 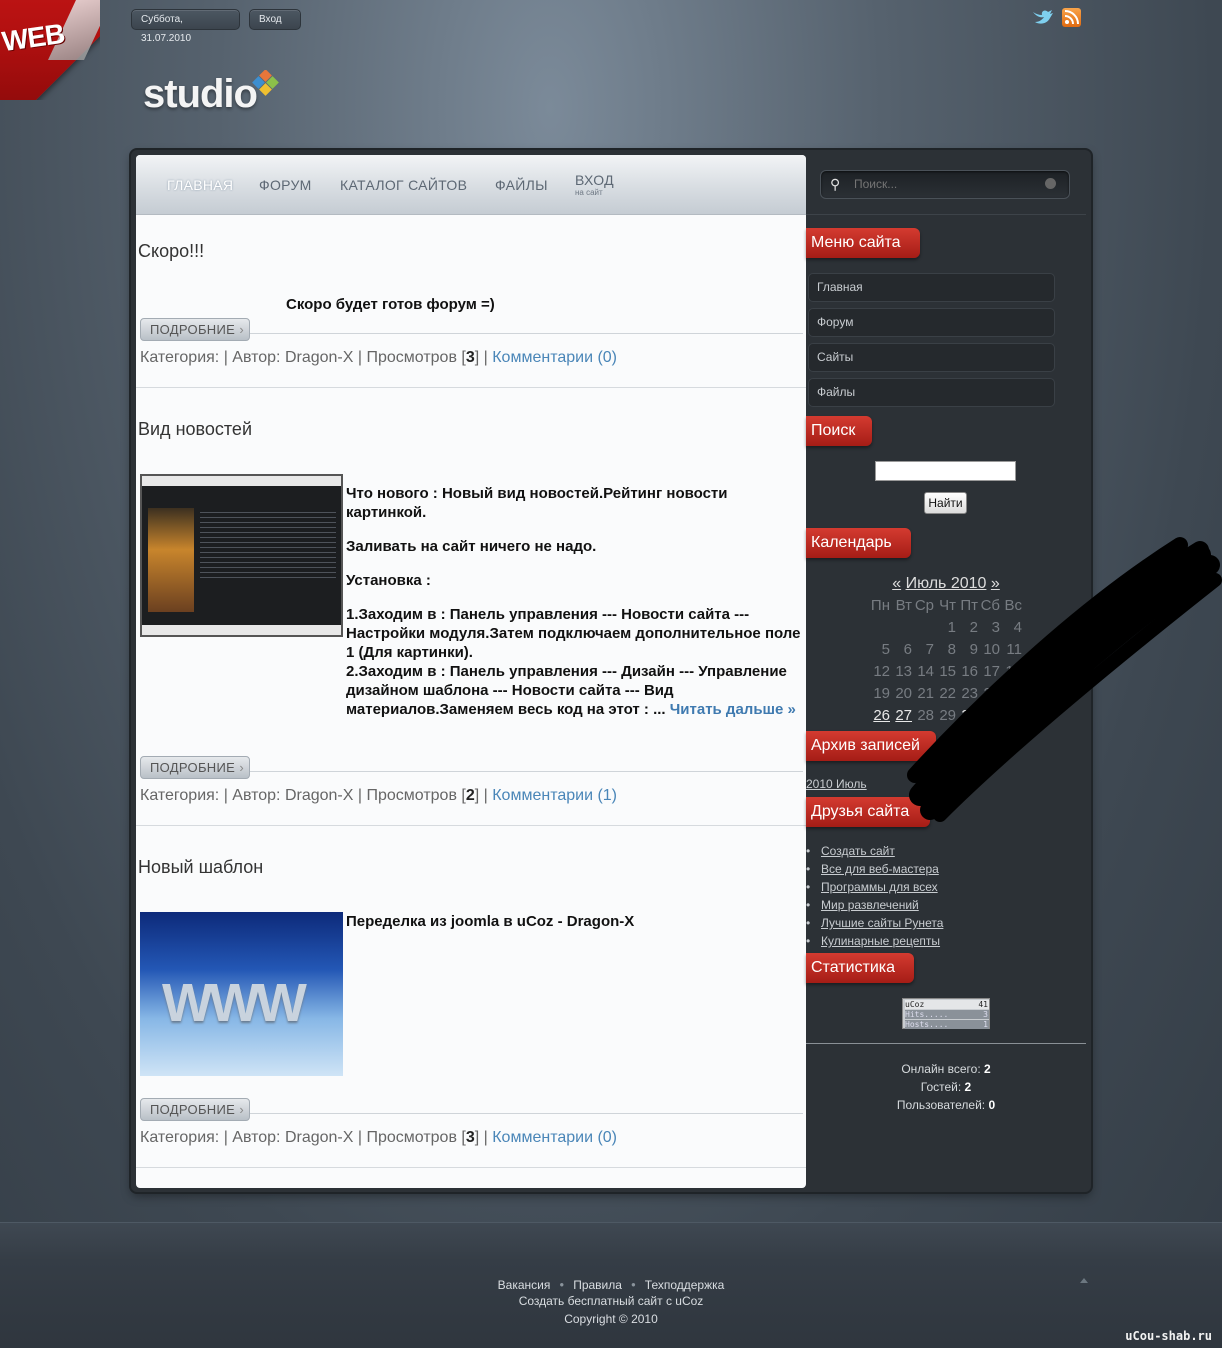 What do you see at coordinates (185, 26) in the screenshot?
I see `date-badge: Суббота, 31.07.2010` at bounding box center [185, 26].